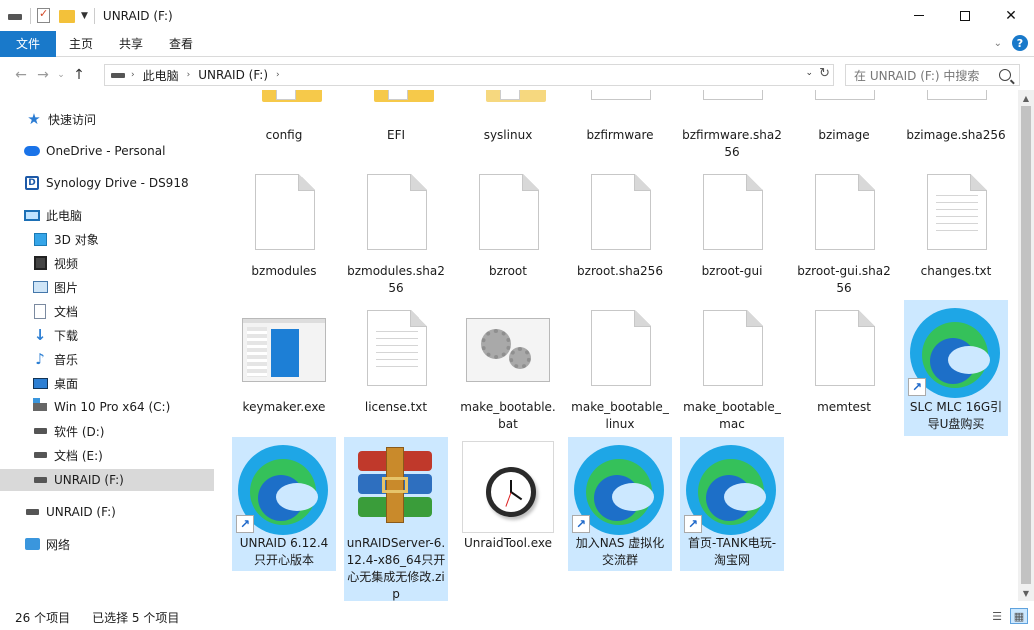 The image size is (1034, 630). Describe the element at coordinates (30, 15) in the screenshot. I see `divider` at that location.